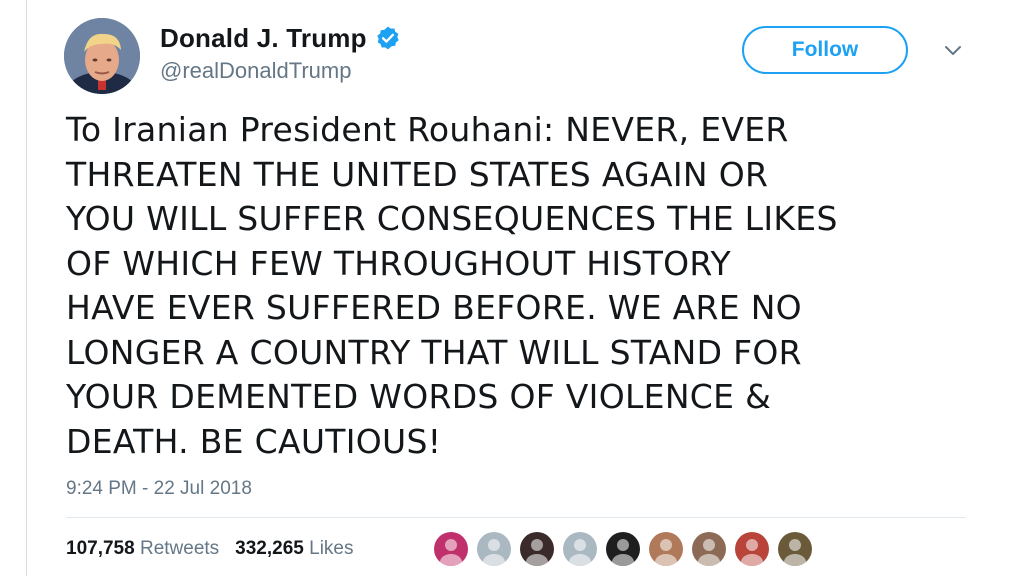 Image resolution: width=1024 pixels, height=576 pixels. I want to click on tweet-timestamp: 9:24 PM - 22 Jul 2018, so click(159, 489).